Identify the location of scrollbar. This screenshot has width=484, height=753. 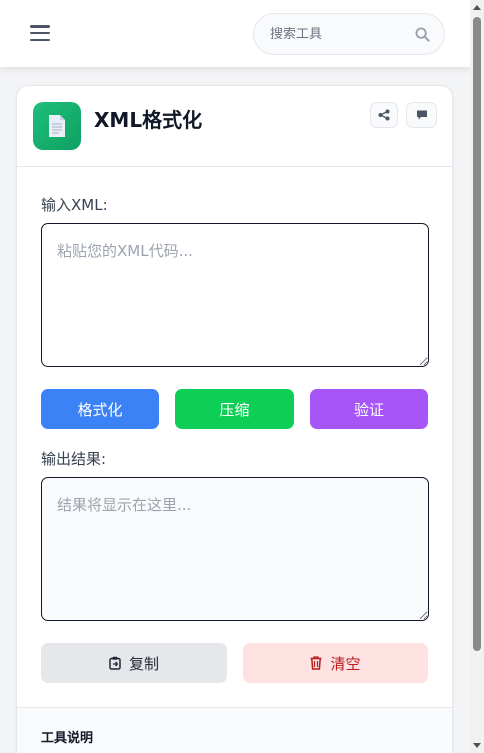
(477, 376).